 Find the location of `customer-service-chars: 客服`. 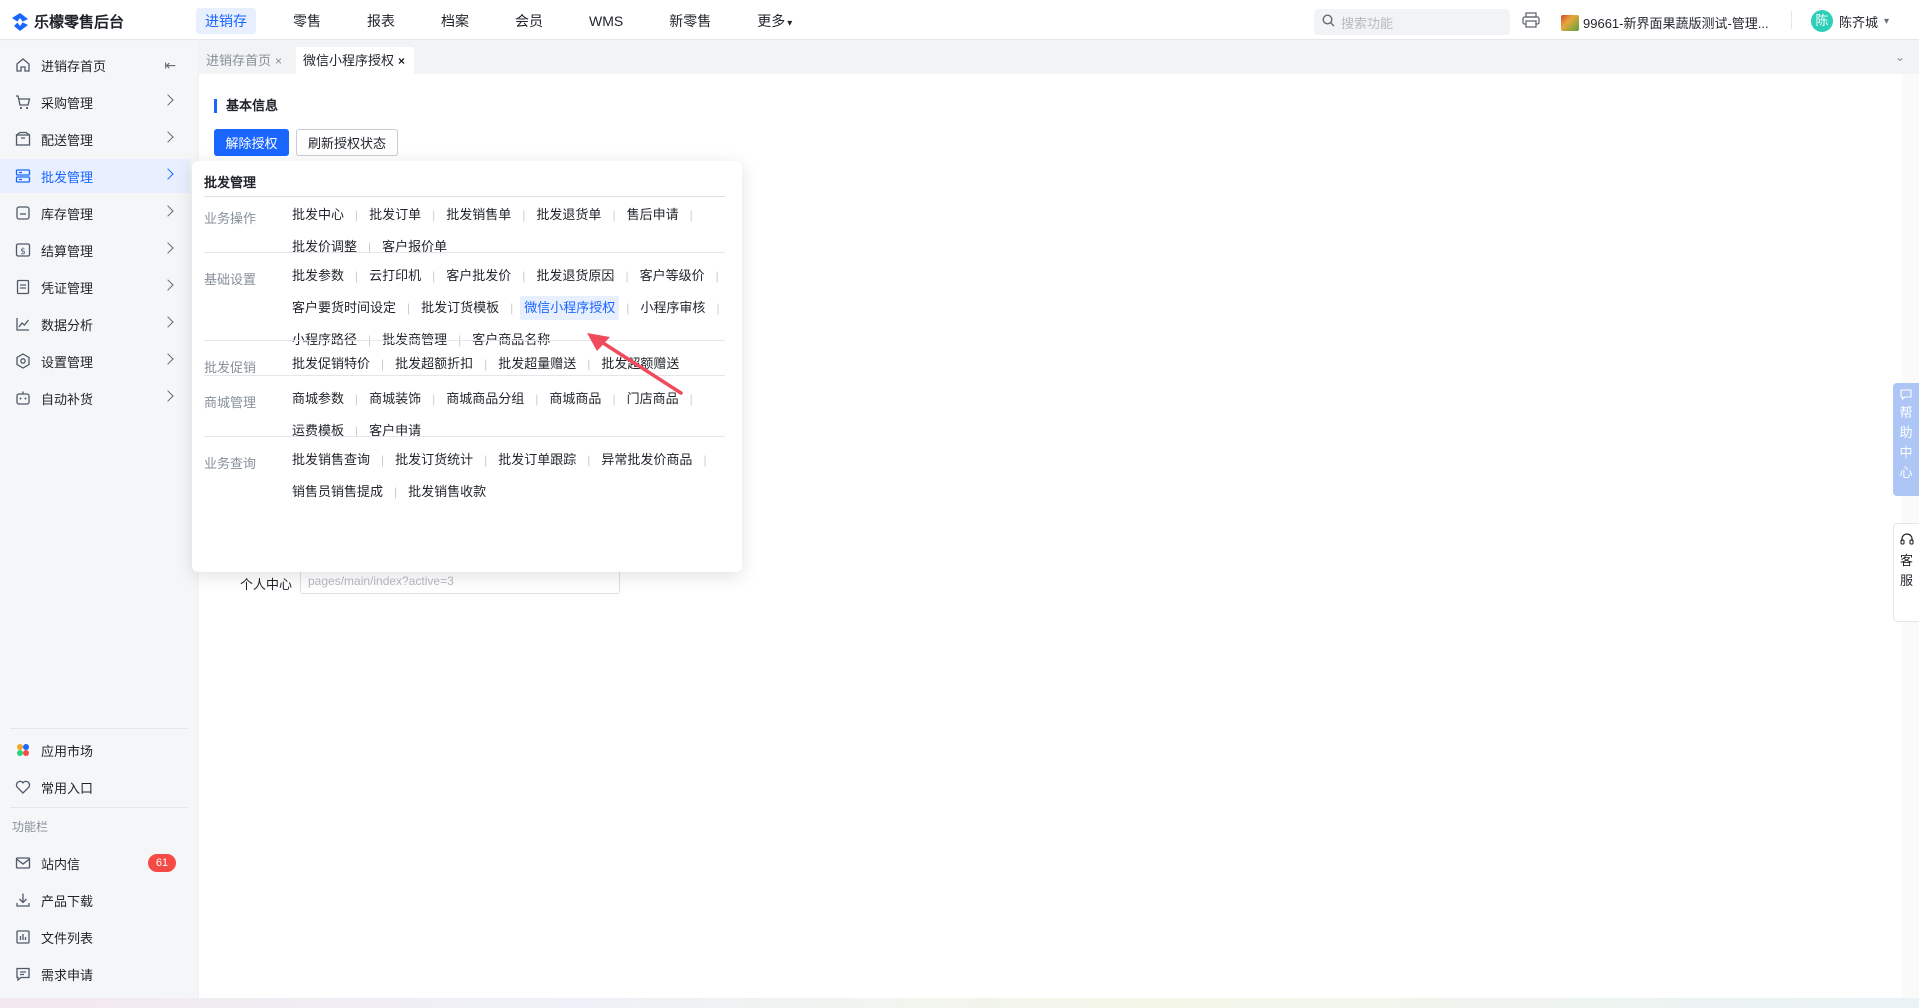

customer-service-chars: 客服 is located at coordinates (1906, 571).